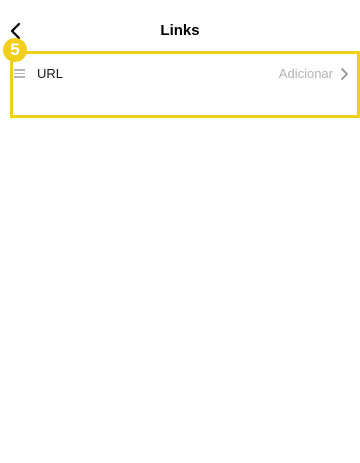 The image size is (360, 463). I want to click on add-link-action: Adicionar, so click(306, 74).